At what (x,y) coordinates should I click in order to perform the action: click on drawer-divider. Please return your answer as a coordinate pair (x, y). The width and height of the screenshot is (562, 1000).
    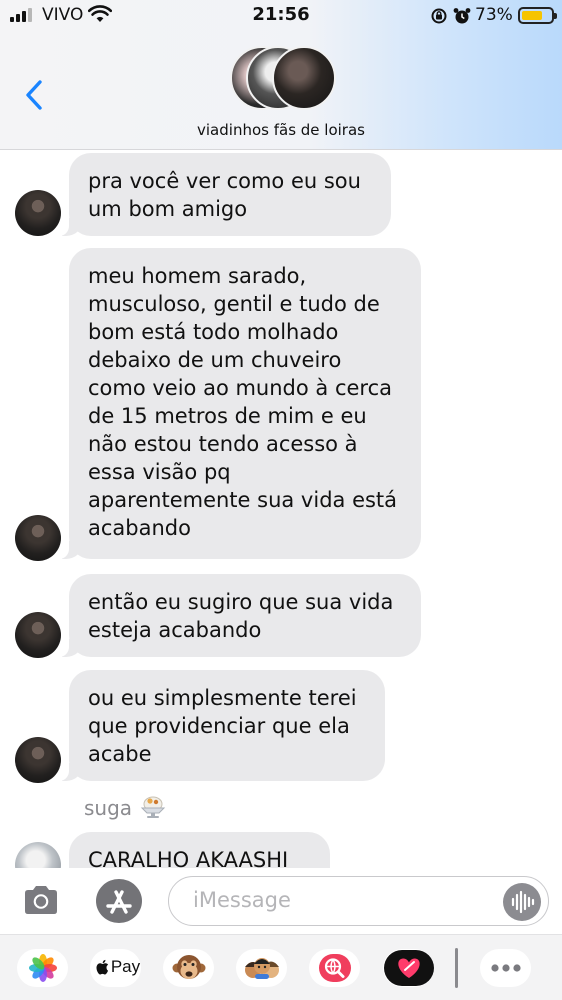
    Looking at the image, I should click on (456, 968).